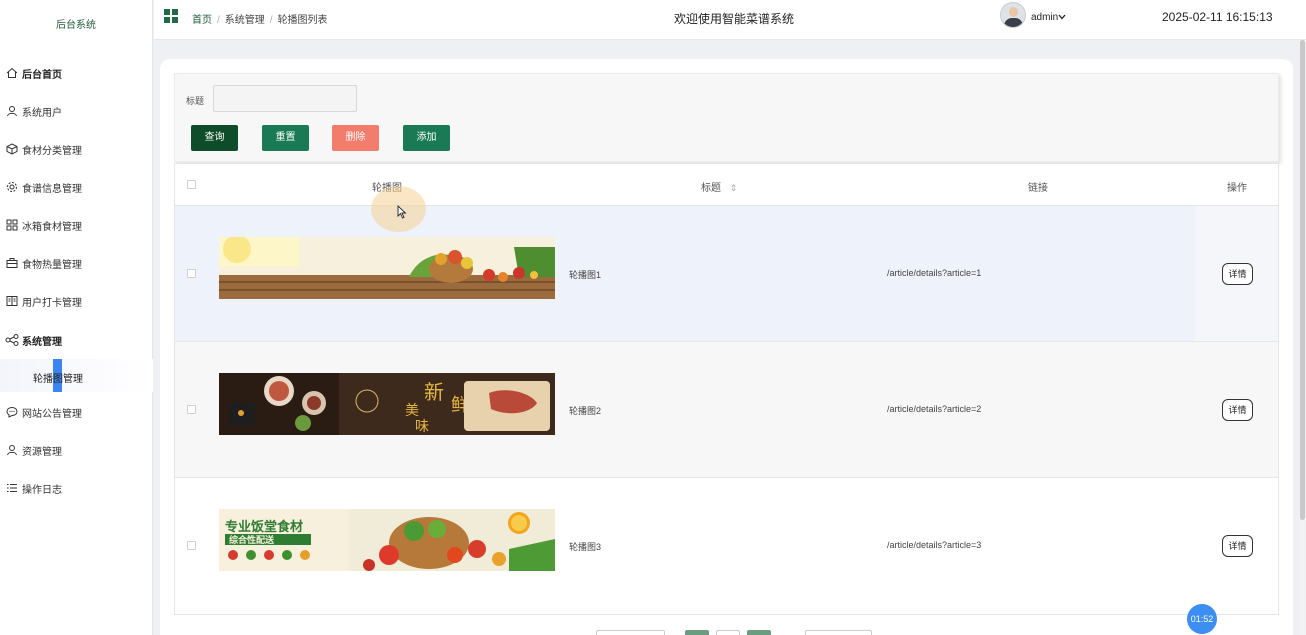 This screenshot has width=1306, height=635. Describe the element at coordinates (726, 117) in the screenshot. I see `search-bar: 标题 查询 重置 删除 添加` at that location.